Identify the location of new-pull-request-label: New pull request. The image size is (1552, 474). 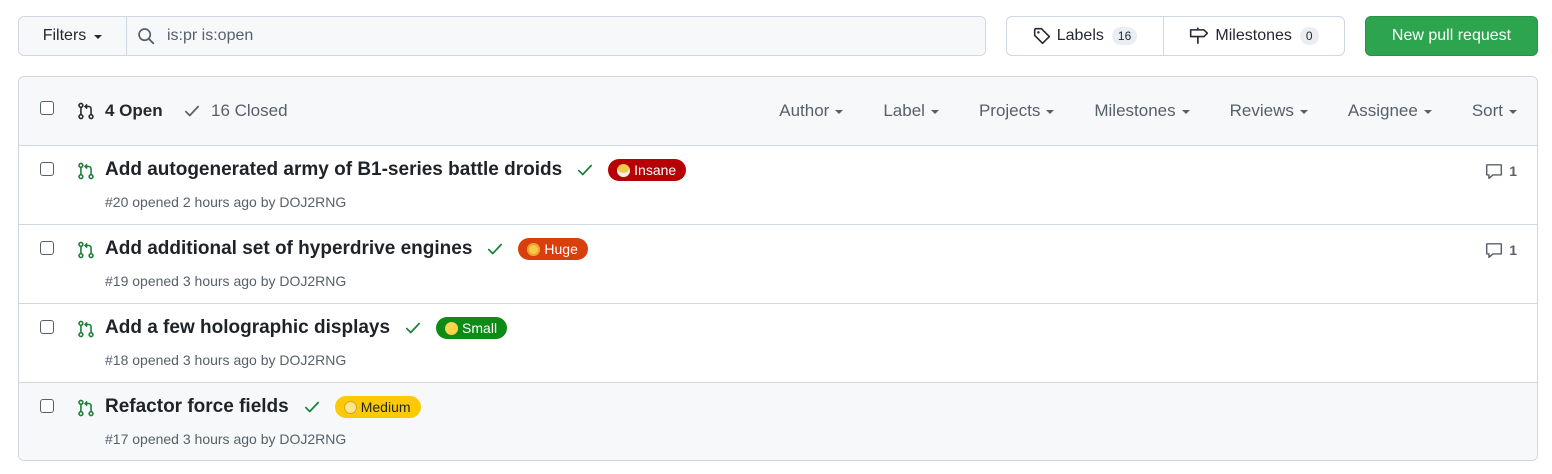
(1451, 35).